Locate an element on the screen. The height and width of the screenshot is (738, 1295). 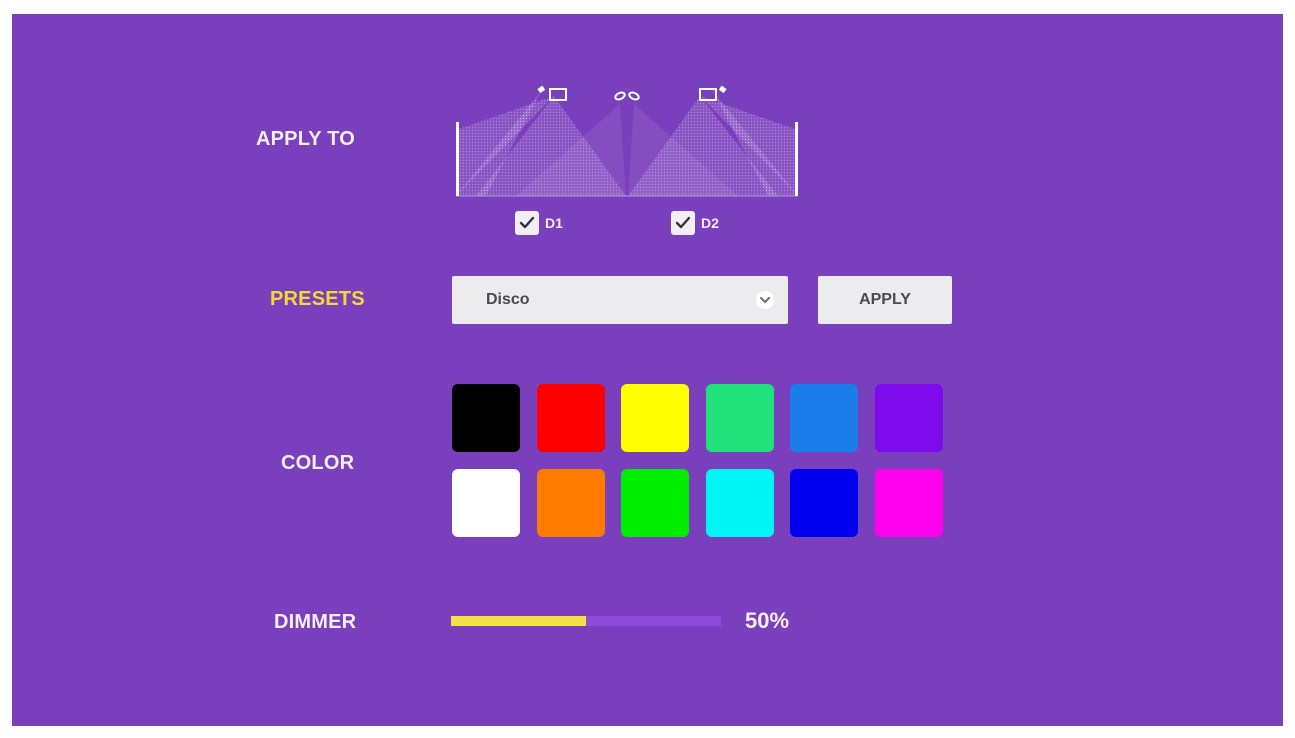
dimmer-value: 50% is located at coordinates (767, 620).